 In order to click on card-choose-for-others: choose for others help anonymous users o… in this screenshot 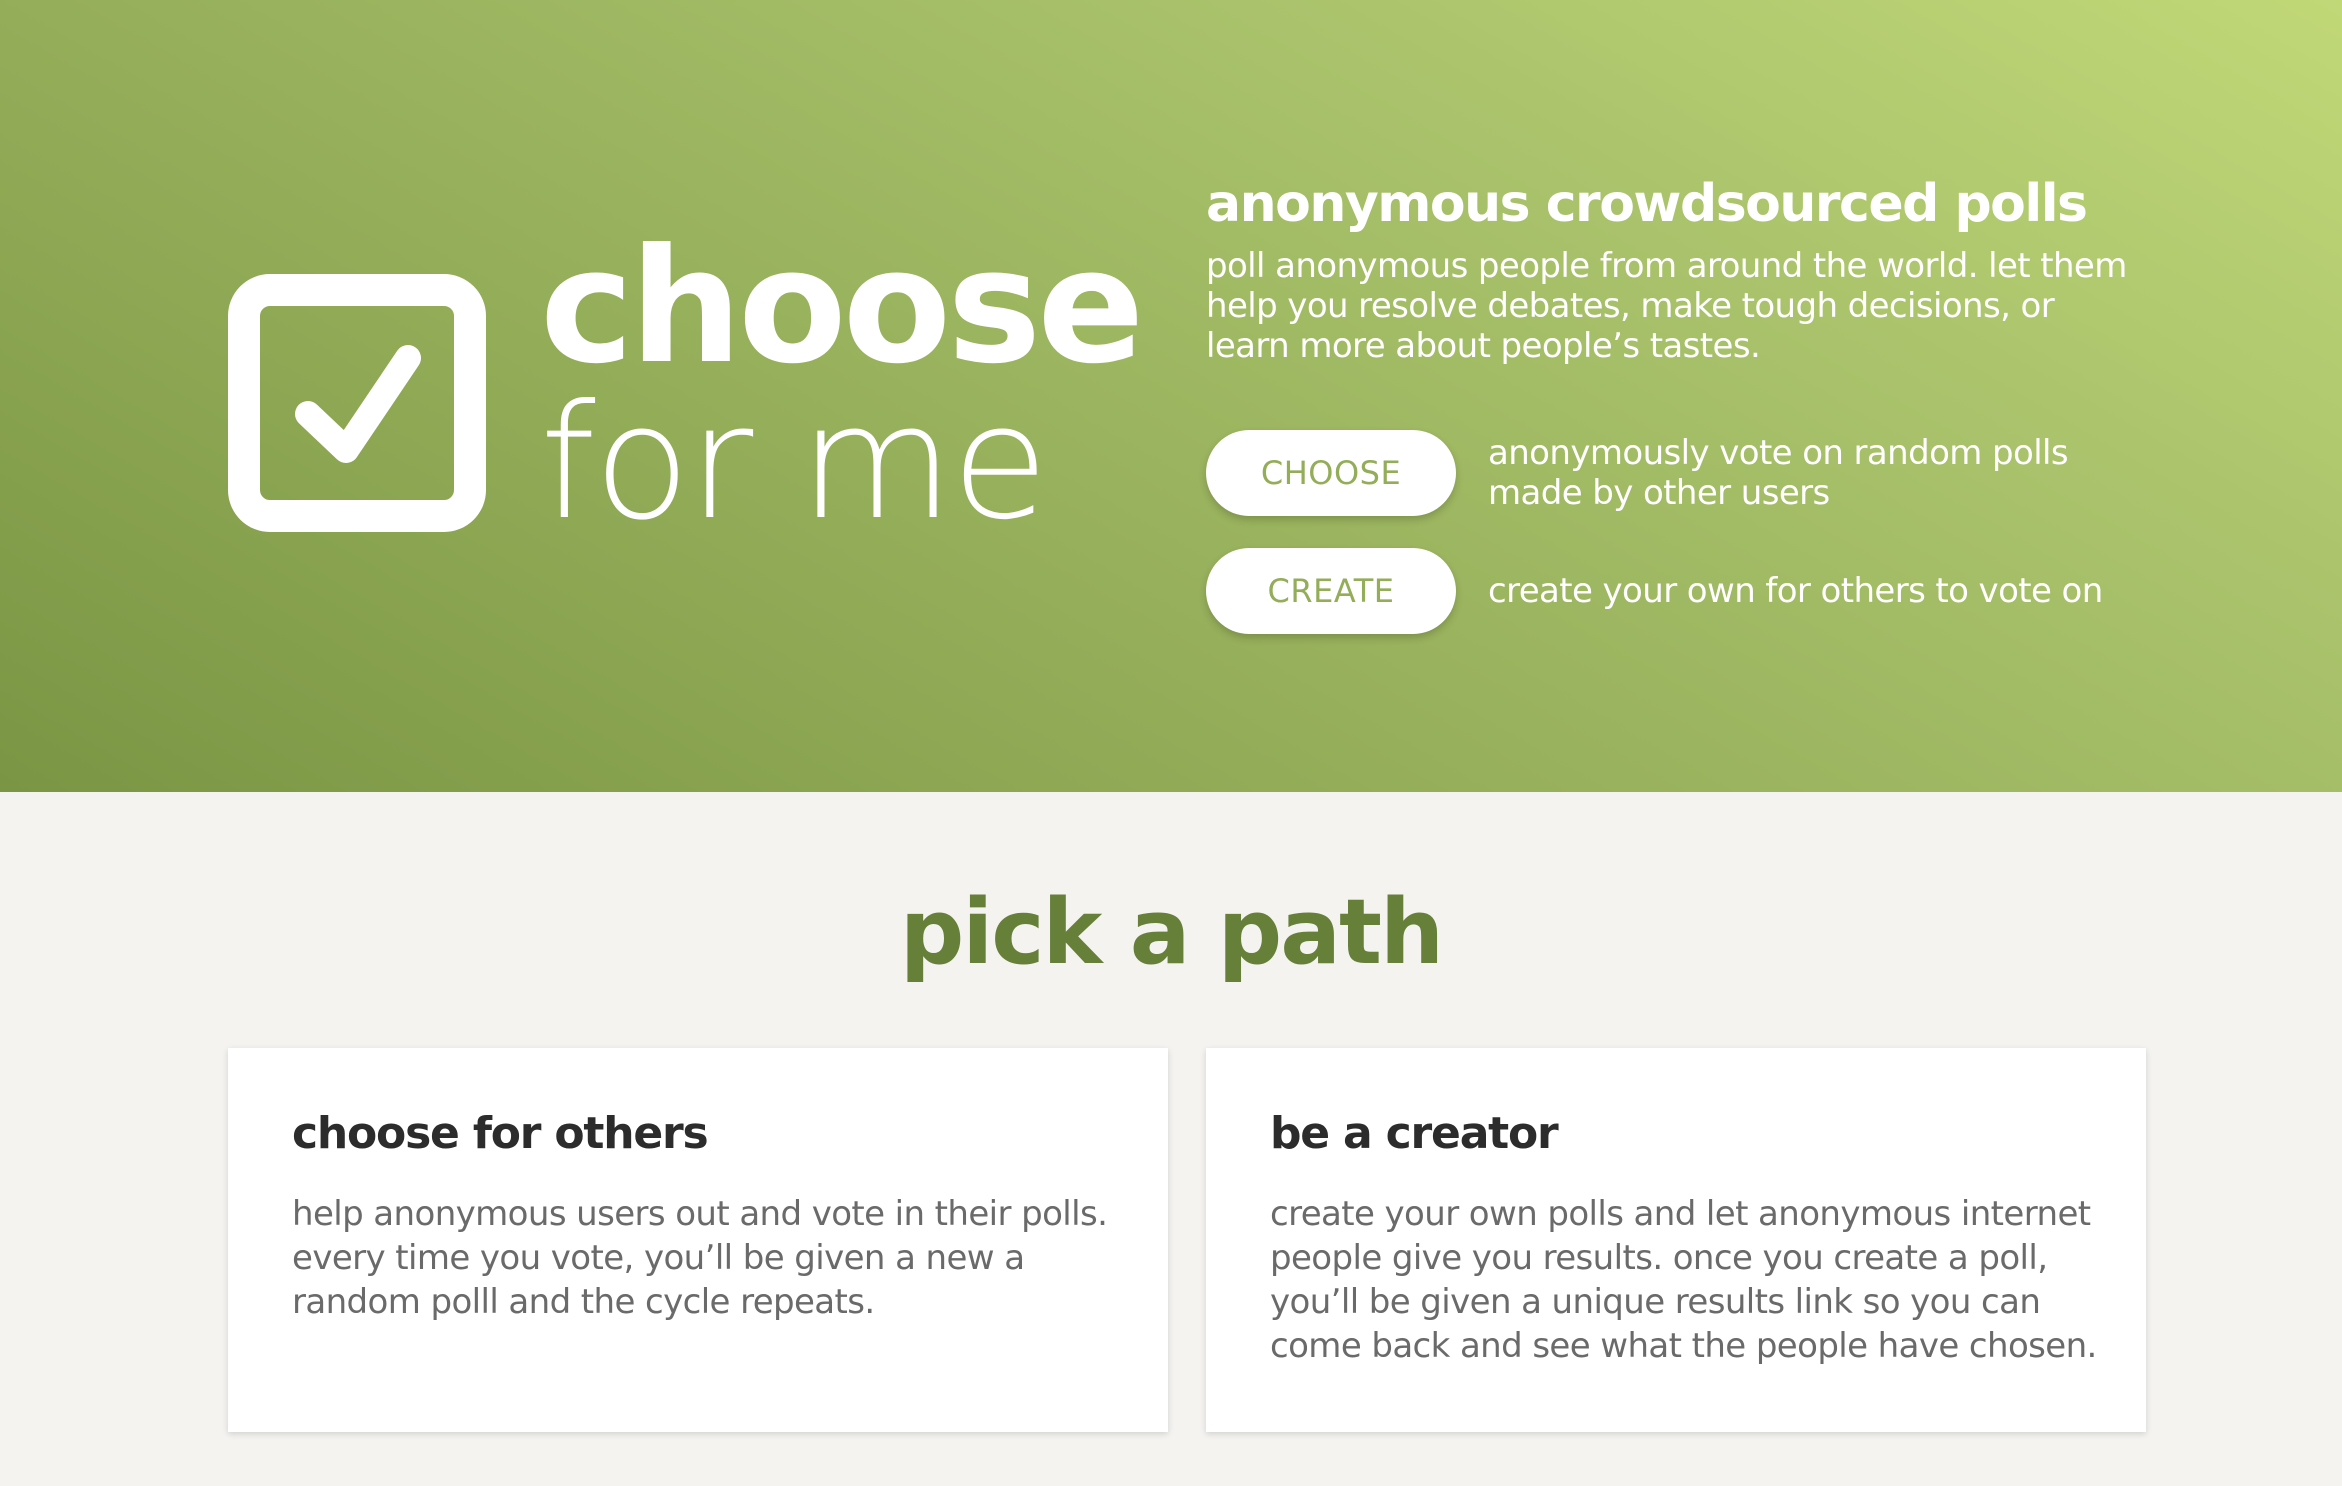, I will do `click(698, 1240)`.